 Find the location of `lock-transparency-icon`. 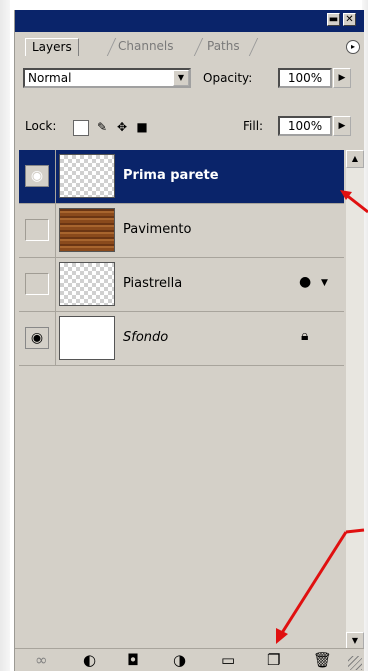

lock-transparency-icon is located at coordinates (81, 128).